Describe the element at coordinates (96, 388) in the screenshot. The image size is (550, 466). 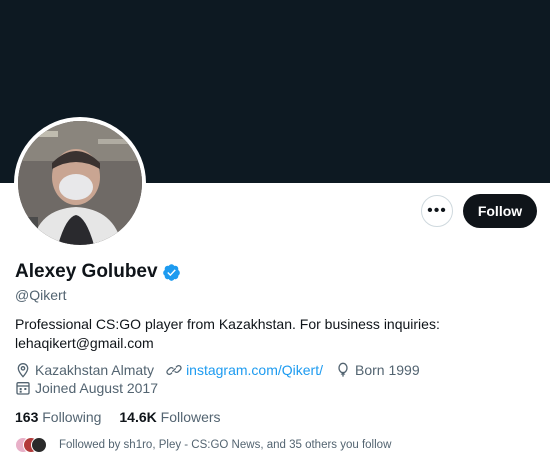
I see `joined-text: Joined August 2017` at that location.